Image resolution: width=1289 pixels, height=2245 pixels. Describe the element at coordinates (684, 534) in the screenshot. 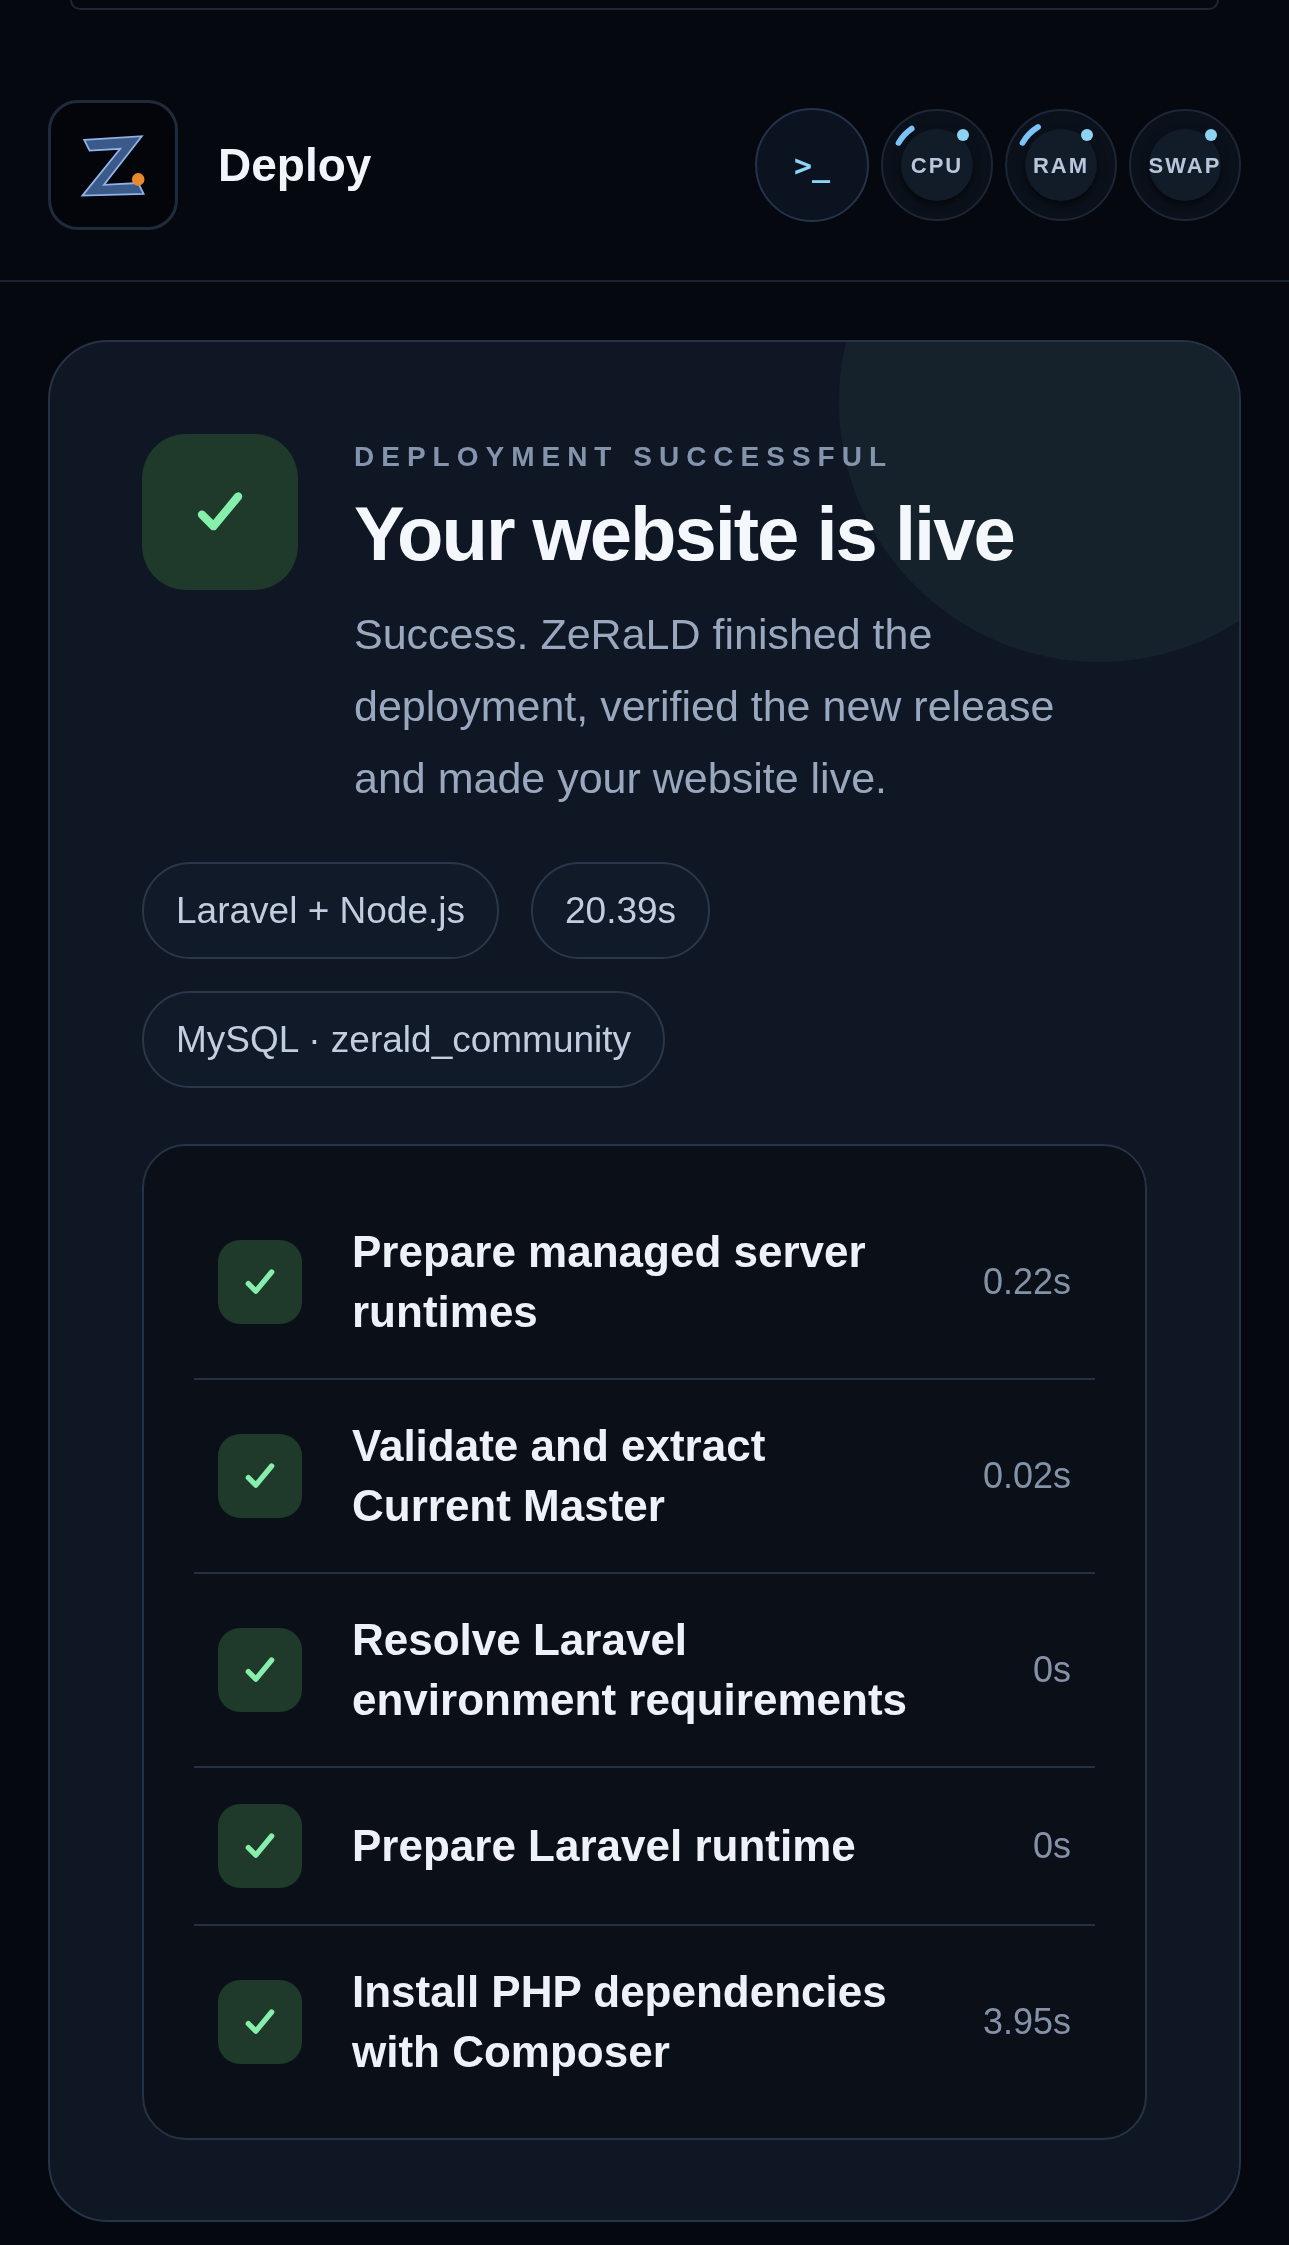

I see `result-title: Your website is live` at that location.